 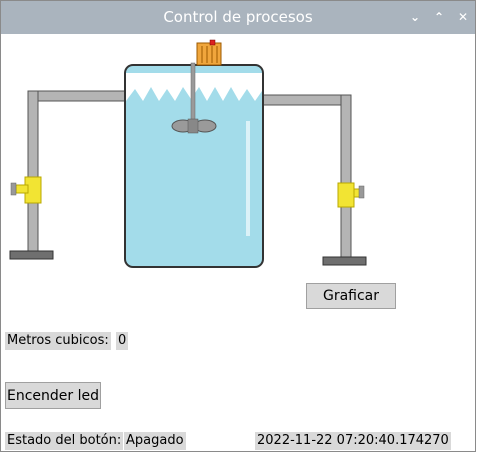 I want to click on estado-value: Apagado, so click(x=155, y=441).